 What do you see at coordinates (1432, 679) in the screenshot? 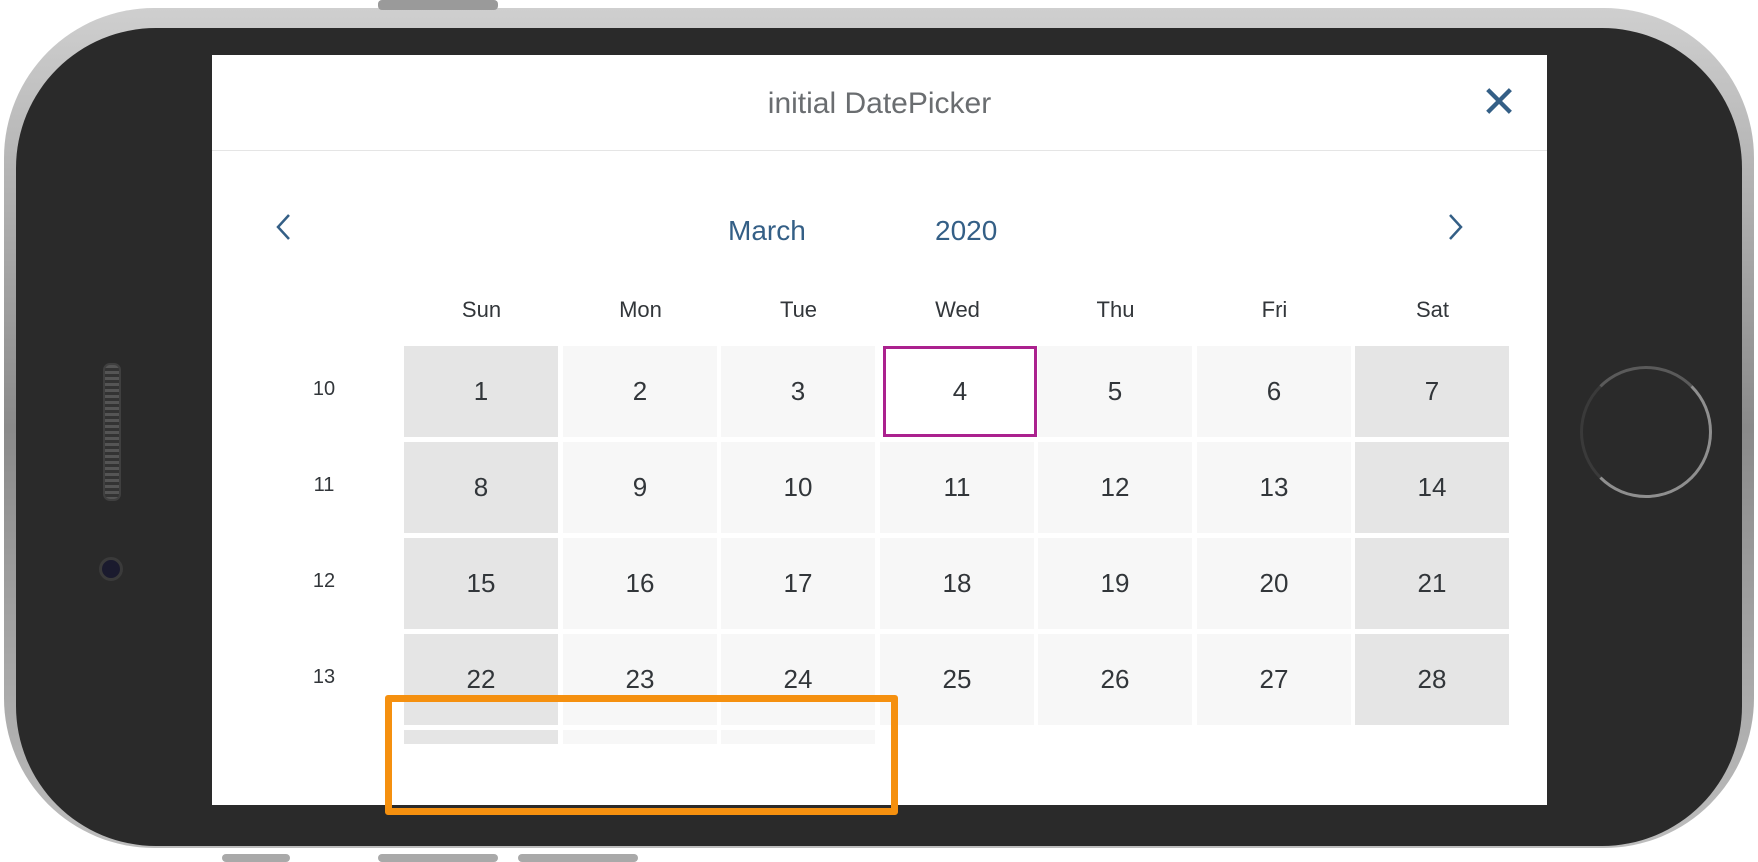
I see `day-cell: 28` at bounding box center [1432, 679].